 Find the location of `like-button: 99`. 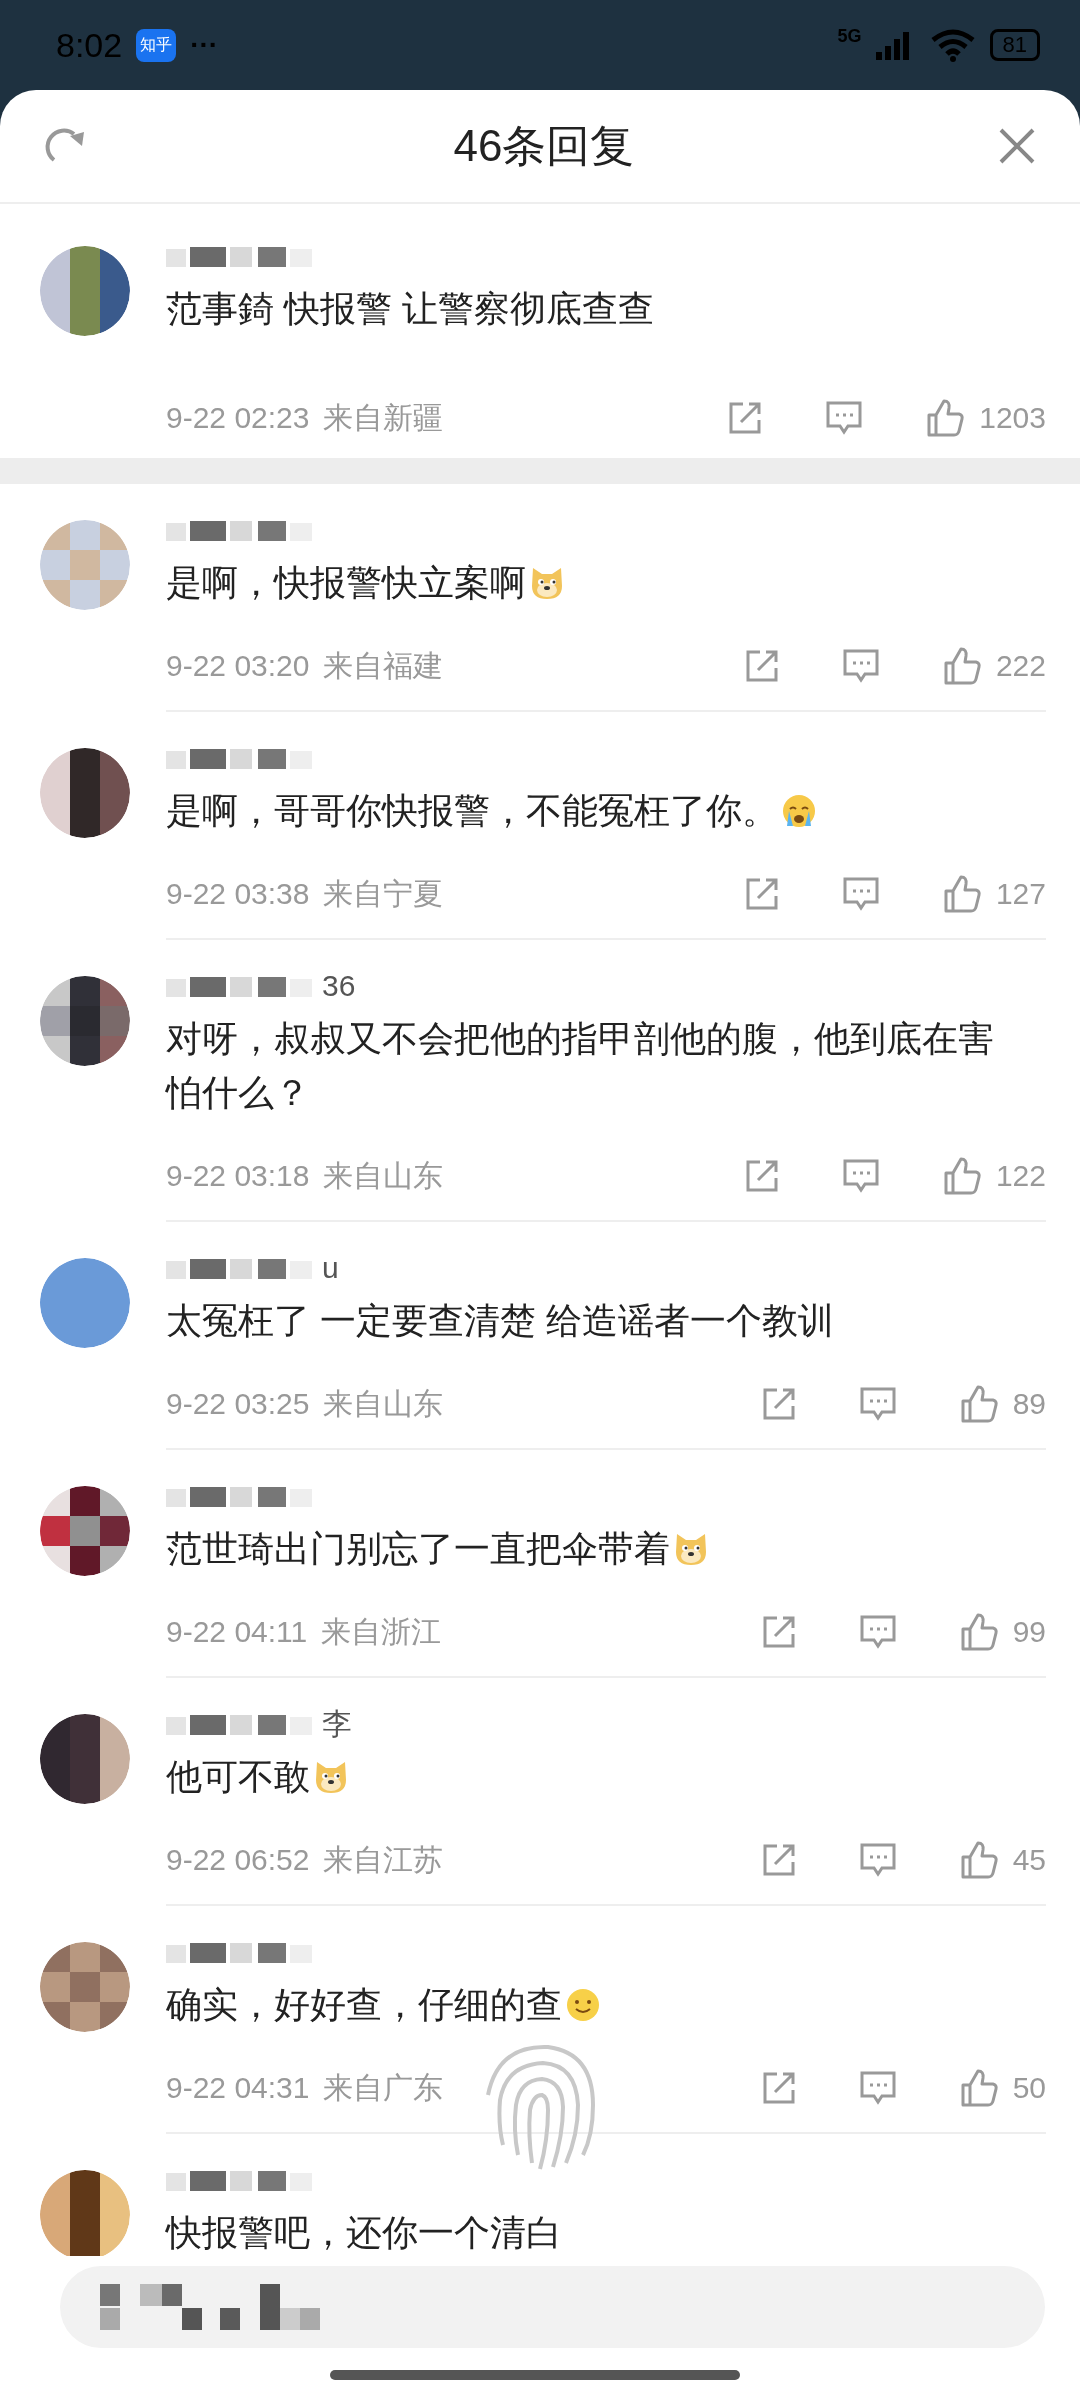

like-button: 99 is located at coordinates (1002, 1632).